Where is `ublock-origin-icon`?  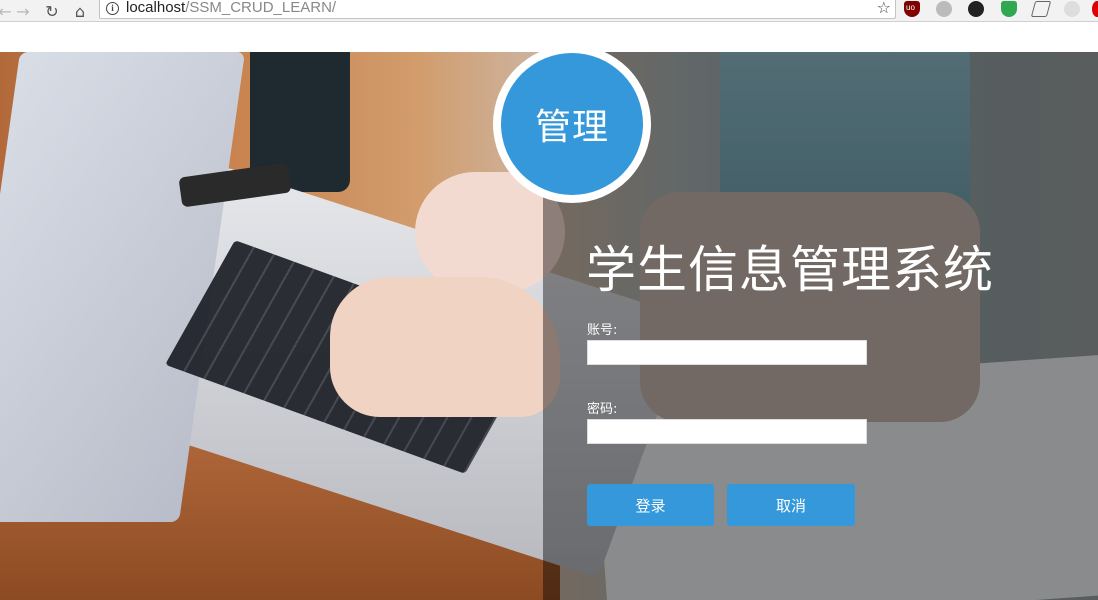 ublock-origin-icon is located at coordinates (912, 9).